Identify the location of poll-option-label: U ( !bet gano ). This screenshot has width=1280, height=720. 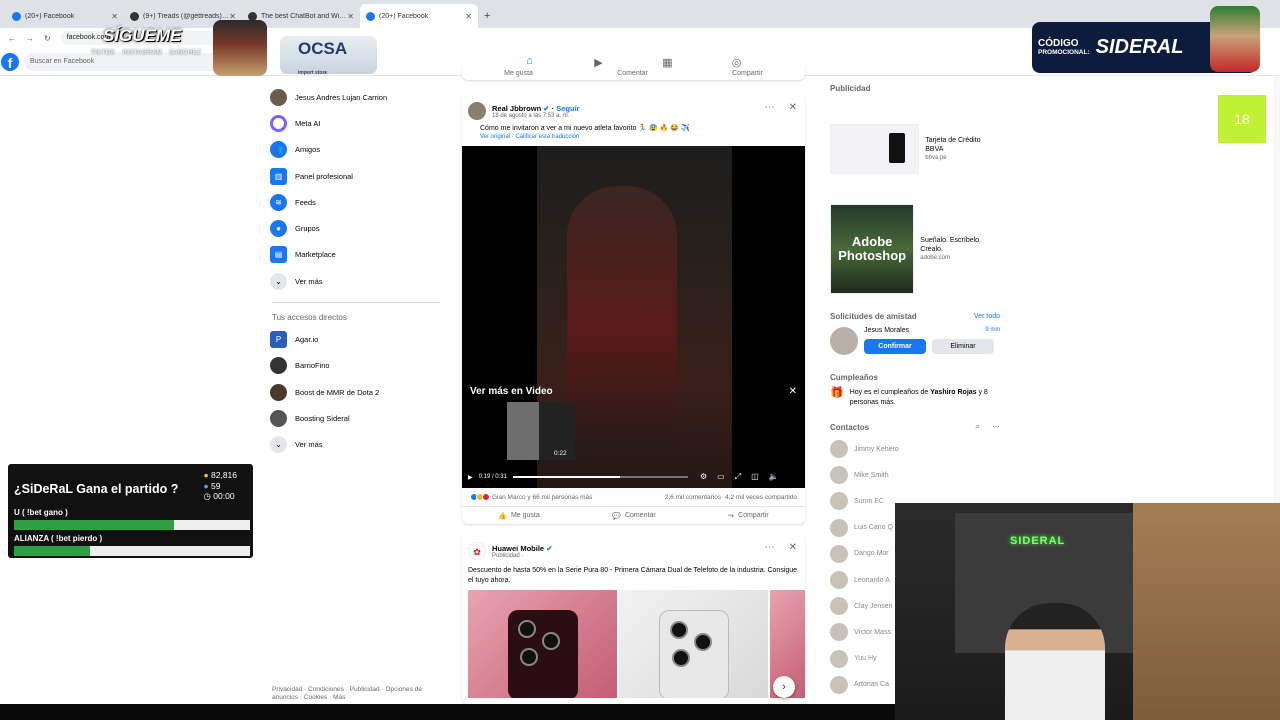
(41, 512).